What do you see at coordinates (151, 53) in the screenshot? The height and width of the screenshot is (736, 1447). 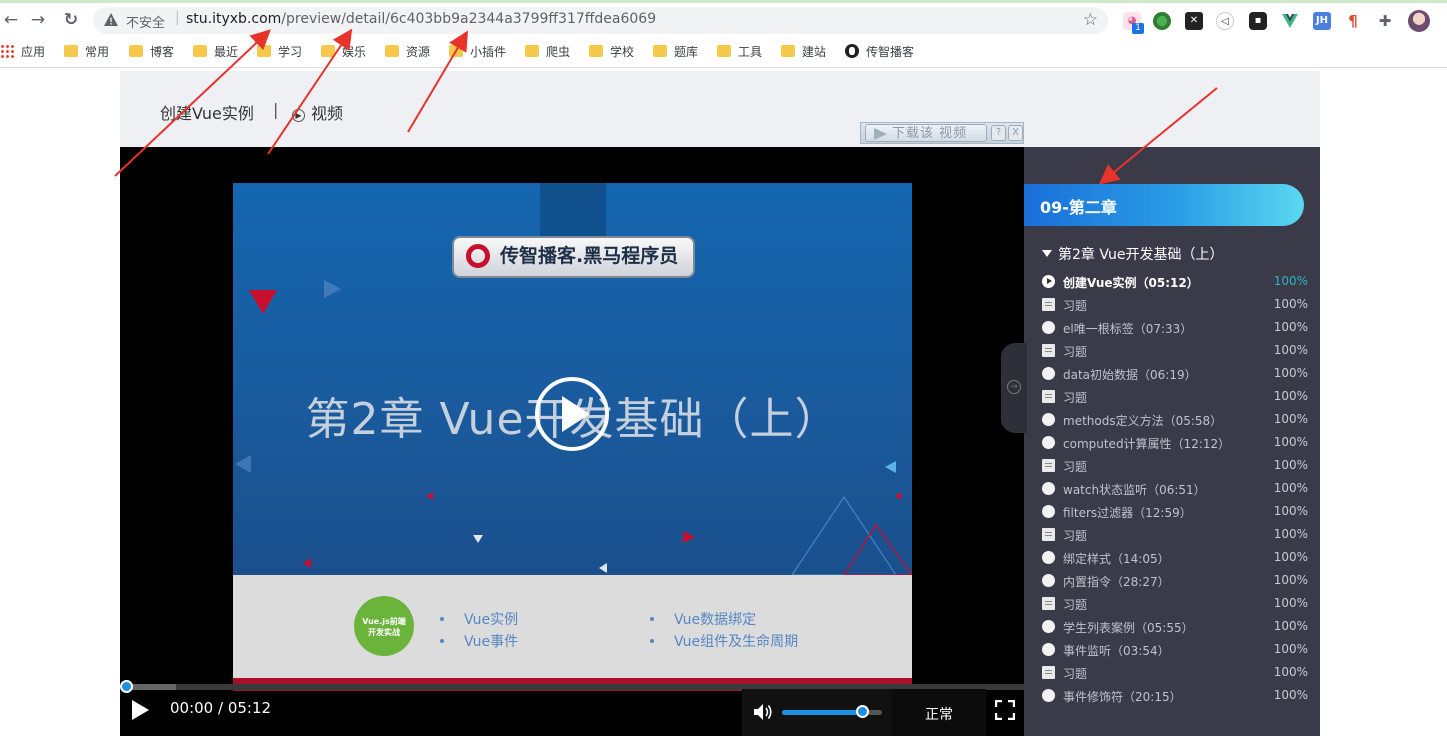 I see `bookmark-folder: 博客` at bounding box center [151, 53].